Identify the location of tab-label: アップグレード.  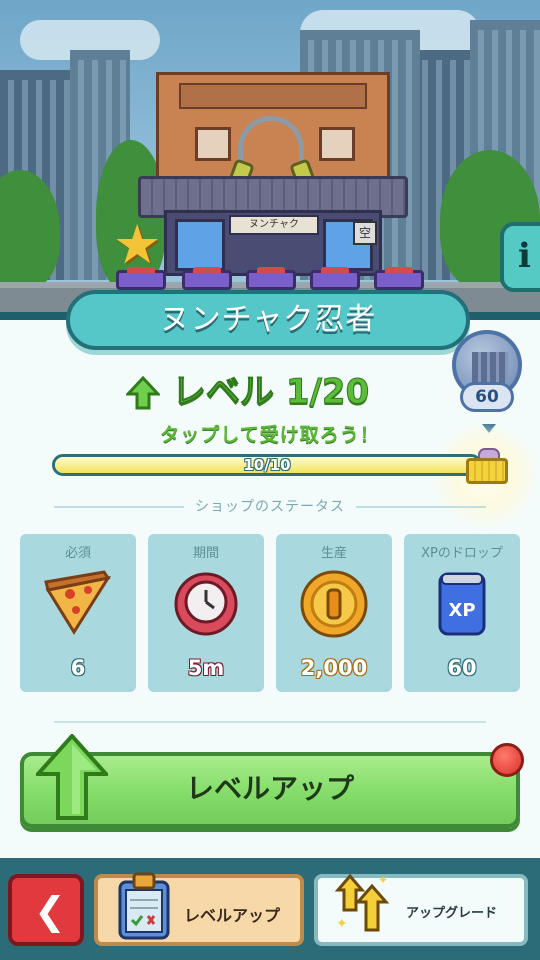
(452, 913).